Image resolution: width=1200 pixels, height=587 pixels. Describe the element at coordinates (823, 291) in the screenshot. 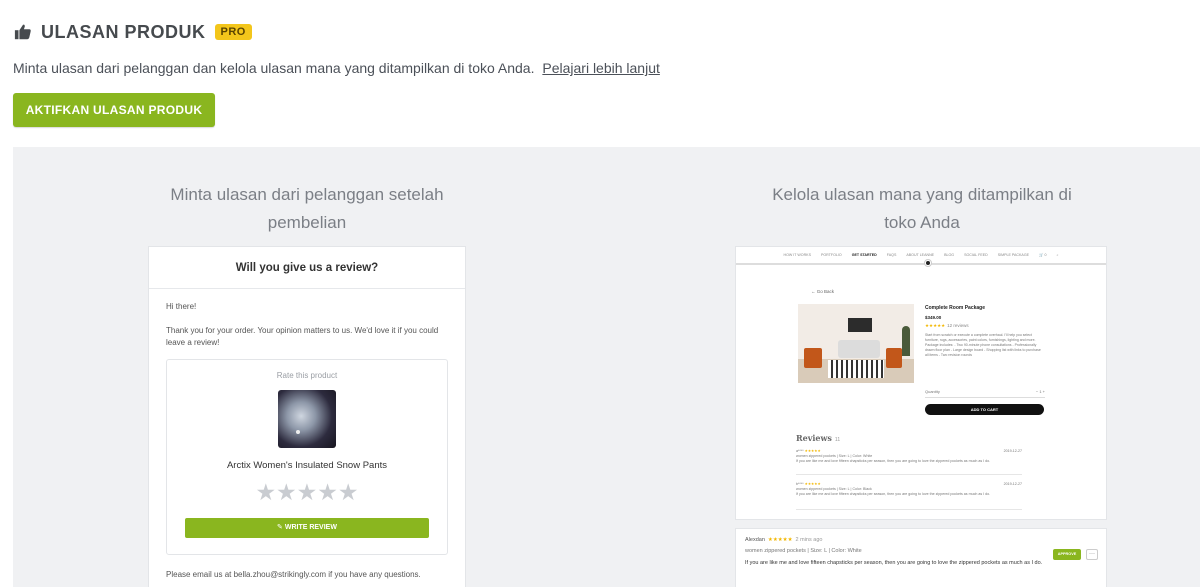

I see `go-back-link: ← Go Back` at that location.